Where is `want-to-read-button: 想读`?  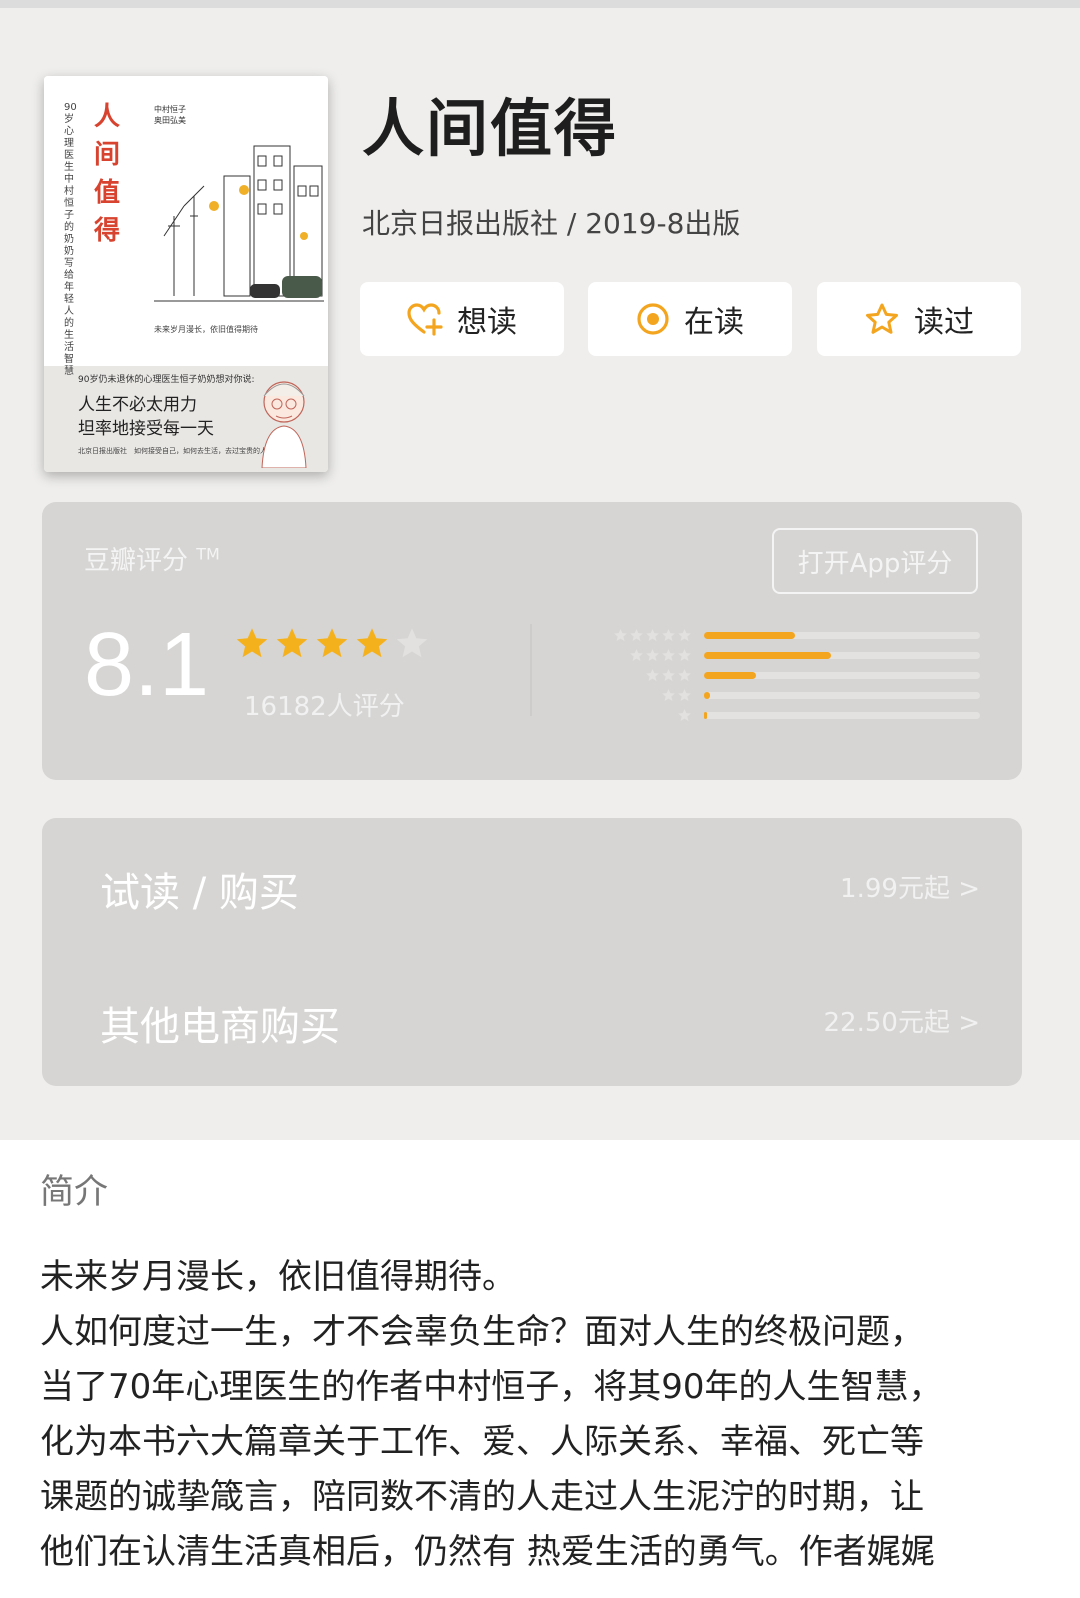 want-to-read-button: 想读 is located at coordinates (462, 319).